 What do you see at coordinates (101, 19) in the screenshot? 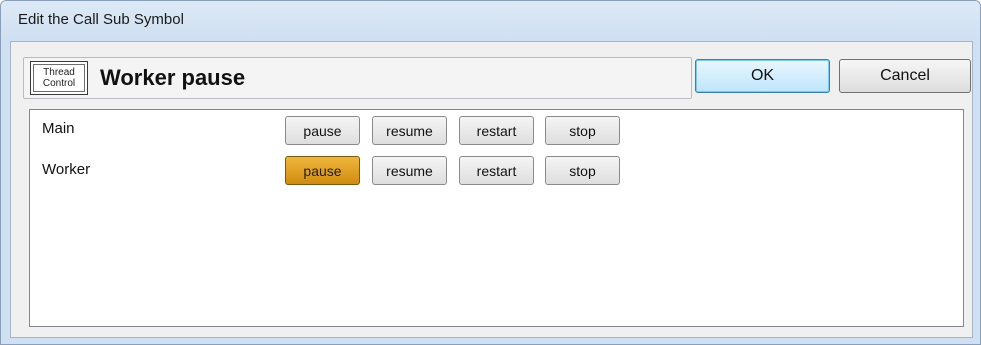
I see `window-title: Edit the Call Sub Symbol` at bounding box center [101, 19].